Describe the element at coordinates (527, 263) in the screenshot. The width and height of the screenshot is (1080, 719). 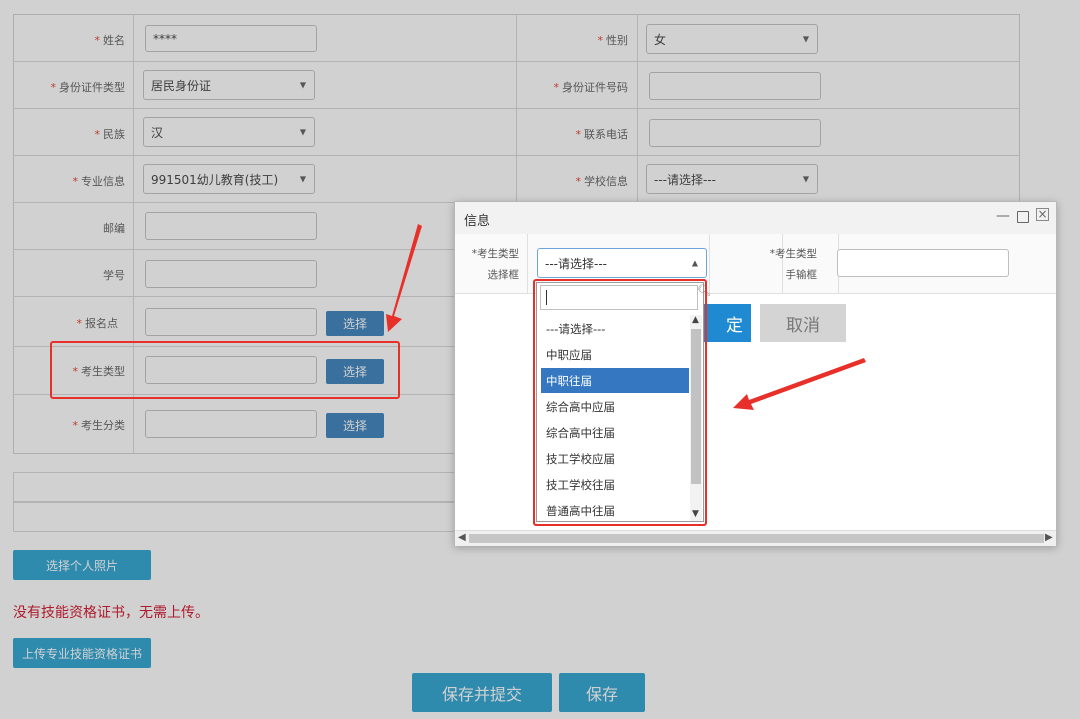
I see `column-divider` at that location.